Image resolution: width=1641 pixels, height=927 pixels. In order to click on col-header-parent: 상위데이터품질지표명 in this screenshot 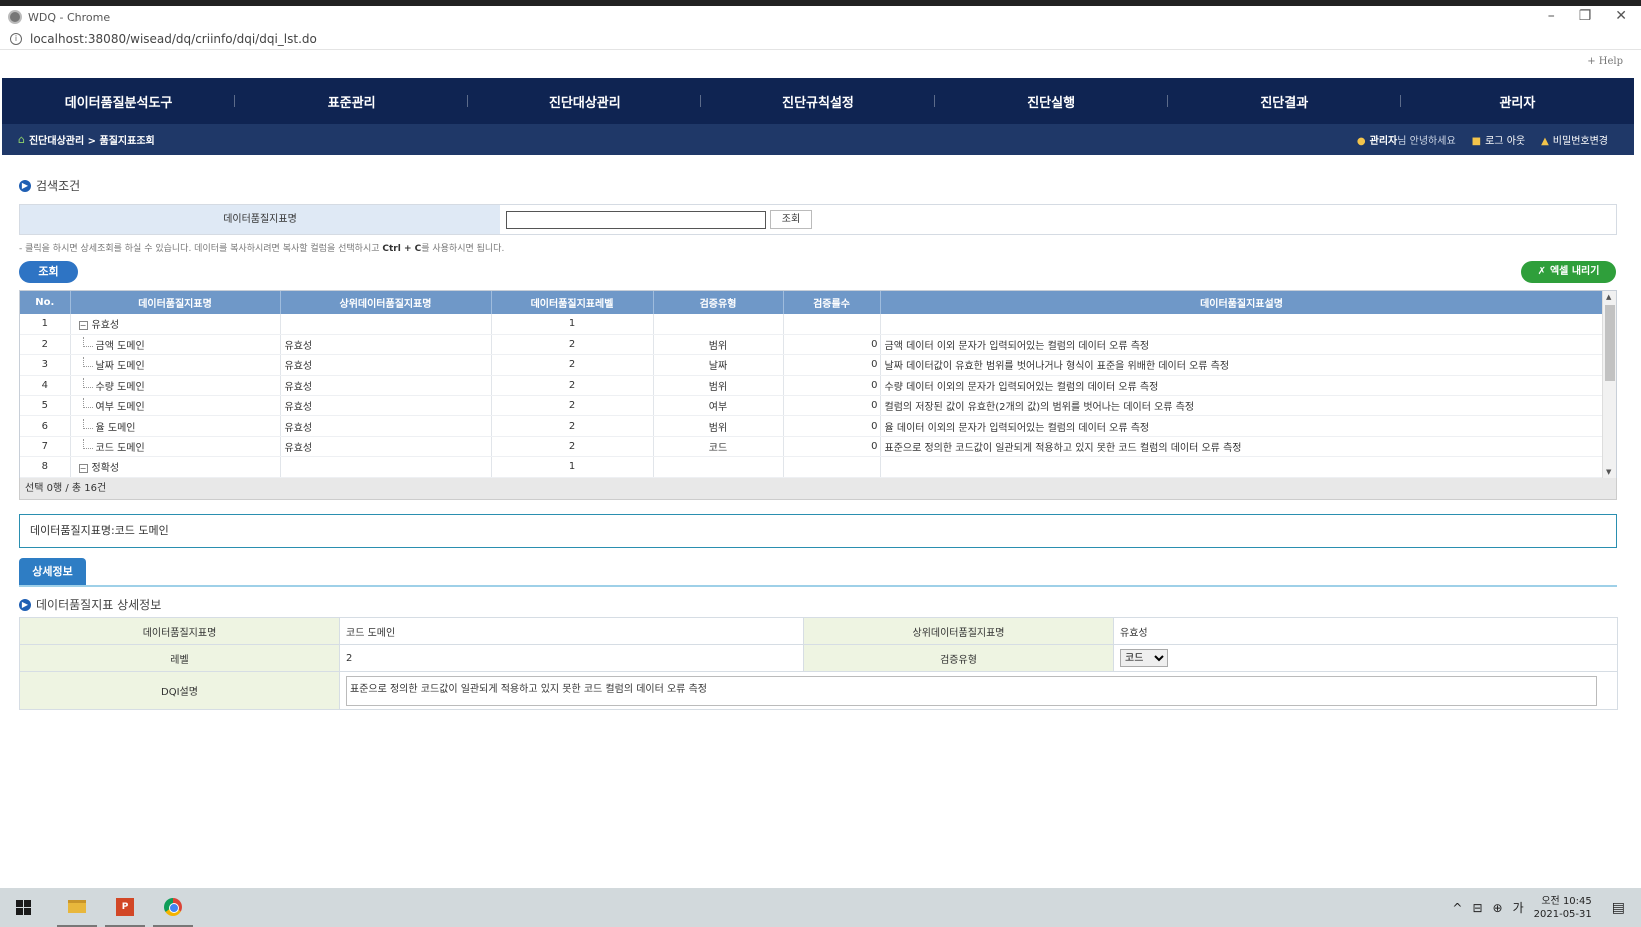, I will do `click(386, 302)`.